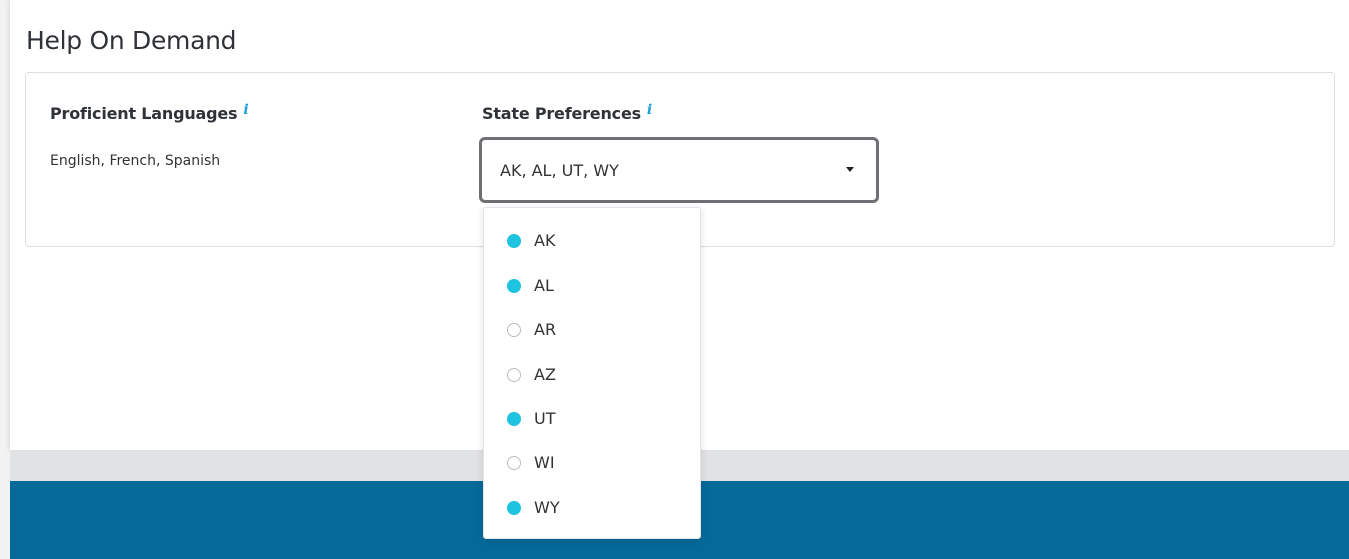 The height and width of the screenshot is (559, 1349). I want to click on dropdown-option-ar: AR, so click(592, 331).